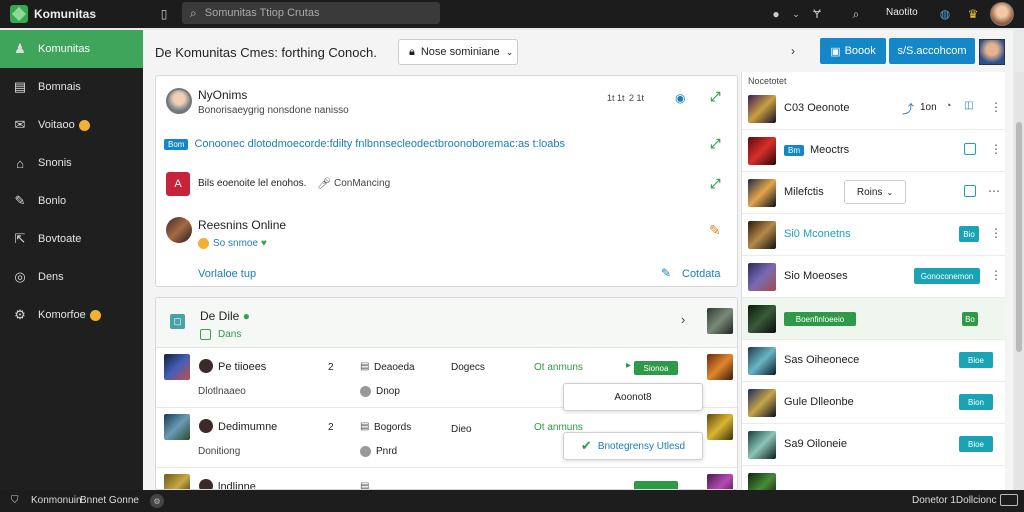  I want to click on footer-left-1: Konmonuin, so click(56, 500).